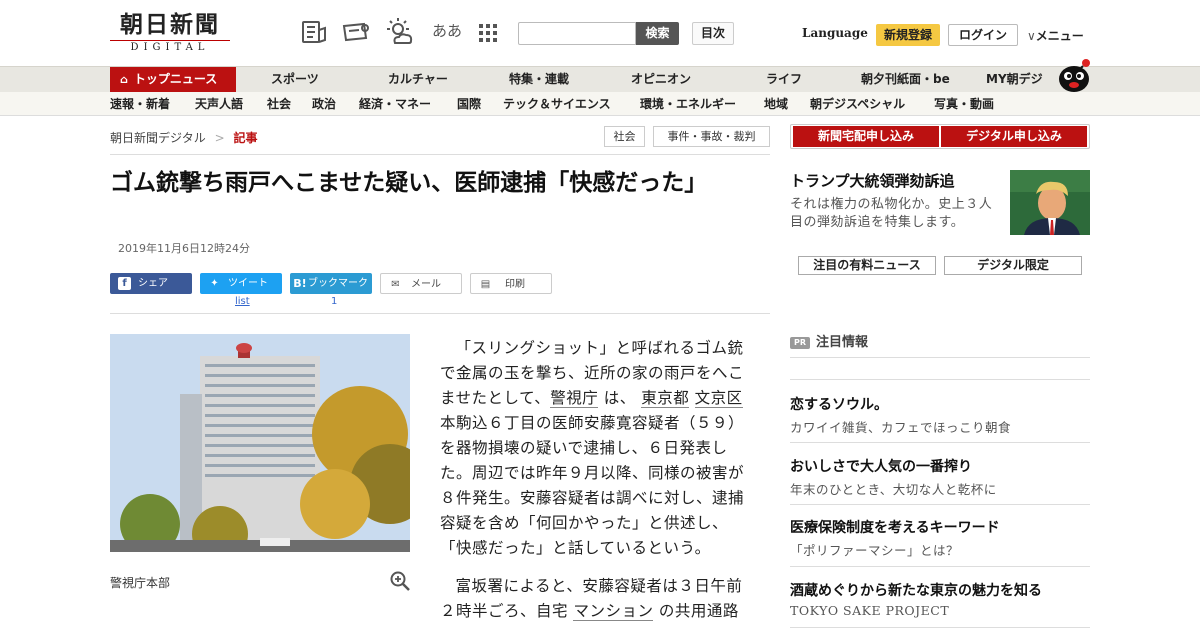 This screenshot has height=637, width=1200. Describe the element at coordinates (485, 284) in the screenshot. I see `print-icon: ▤` at that location.